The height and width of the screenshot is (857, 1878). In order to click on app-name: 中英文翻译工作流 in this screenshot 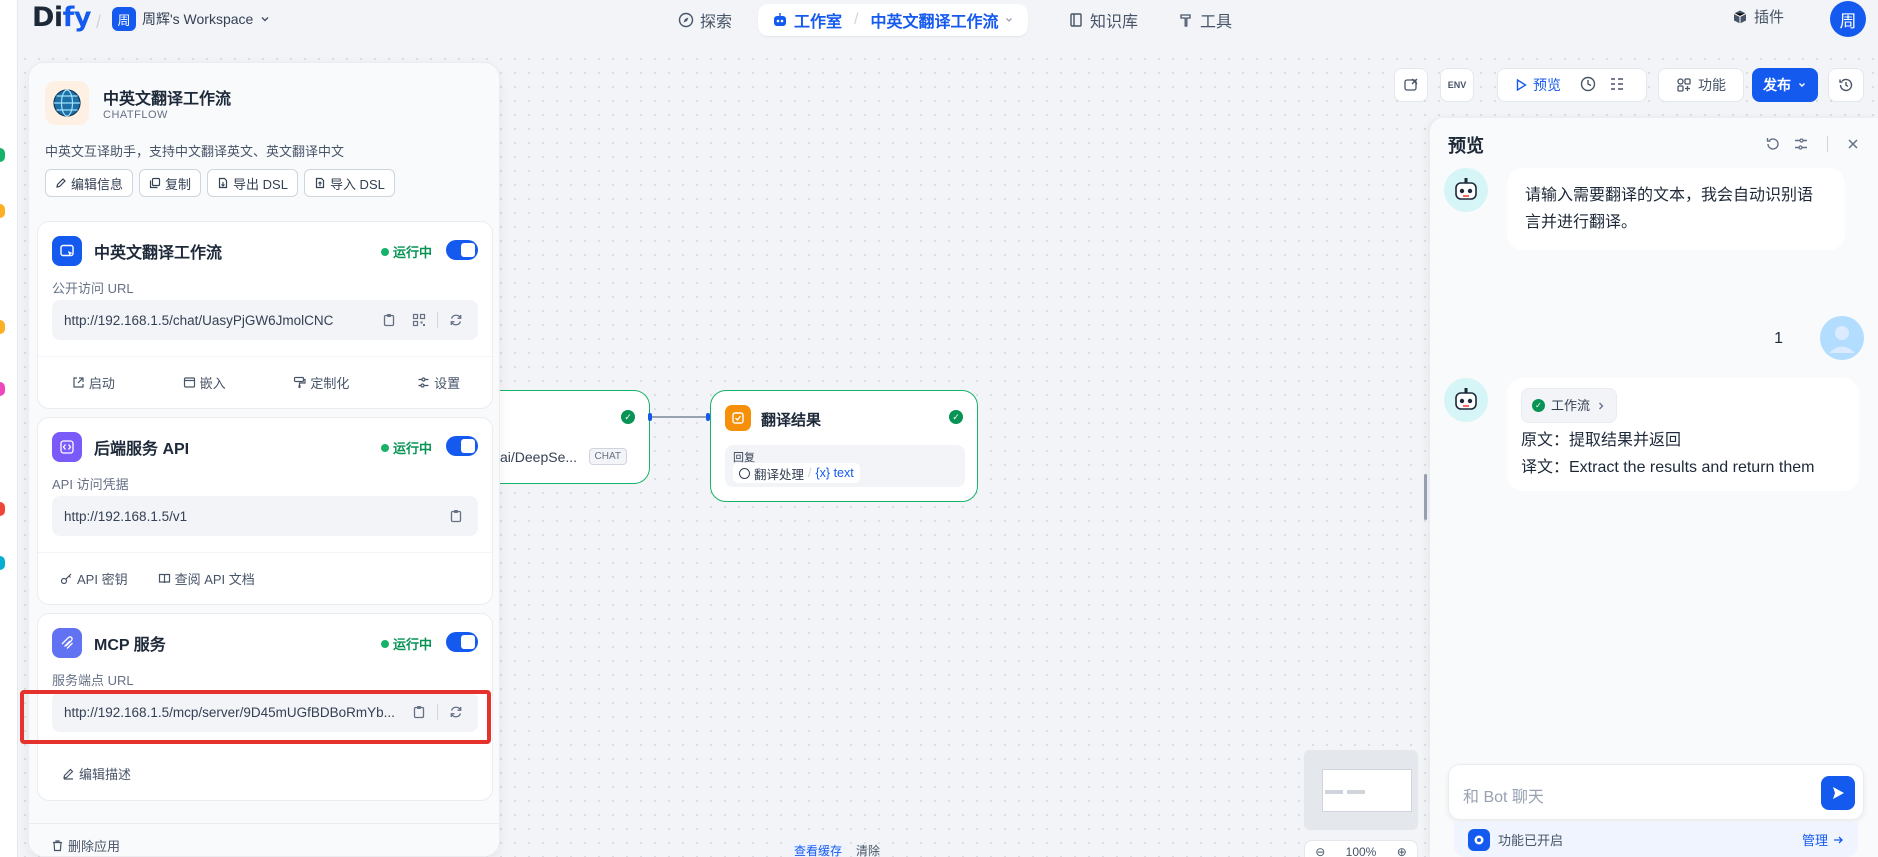, I will do `click(167, 99)`.